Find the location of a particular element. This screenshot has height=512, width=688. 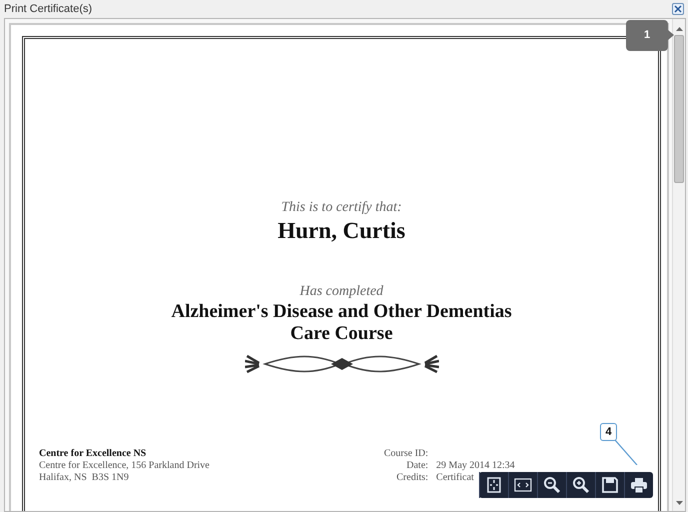

print-icon is located at coordinates (639, 485).